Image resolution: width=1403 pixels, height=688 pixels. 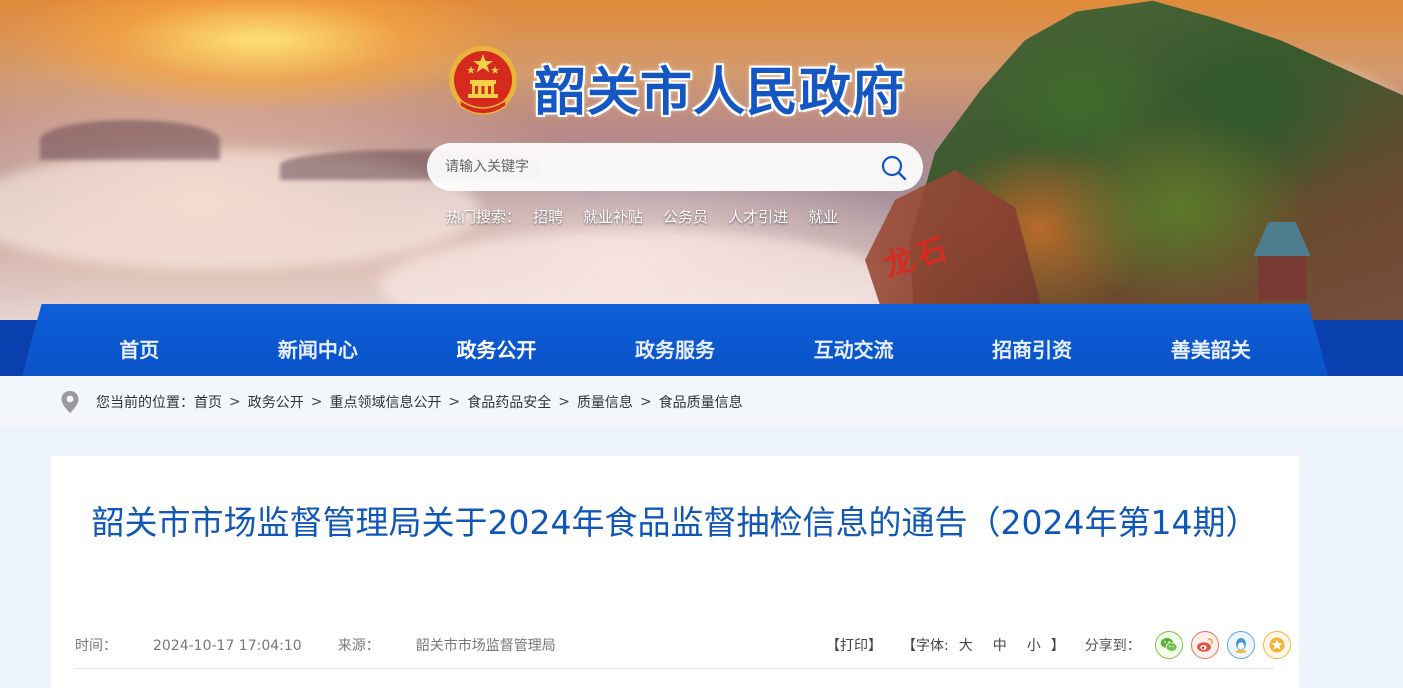 What do you see at coordinates (318, 348) in the screenshot?
I see `nav-item-news: 新闻中心` at bounding box center [318, 348].